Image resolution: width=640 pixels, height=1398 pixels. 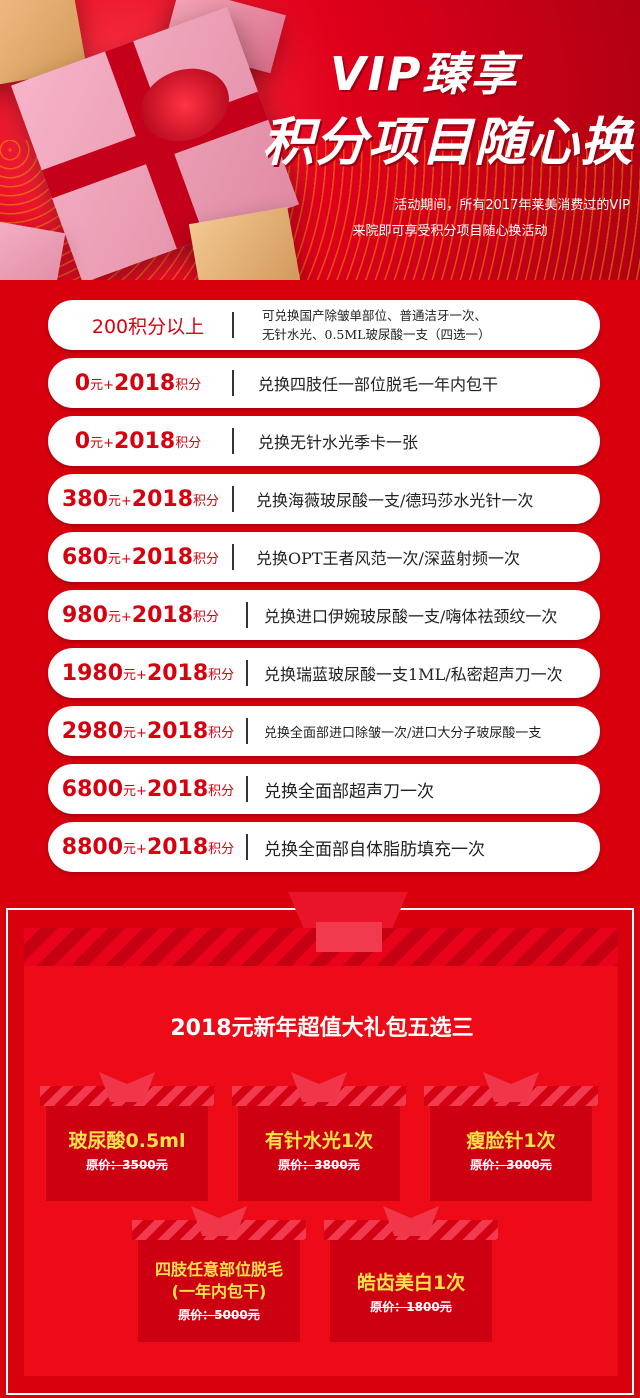 I want to click on gift-original-price: 原价：1800元, so click(x=411, y=1307).